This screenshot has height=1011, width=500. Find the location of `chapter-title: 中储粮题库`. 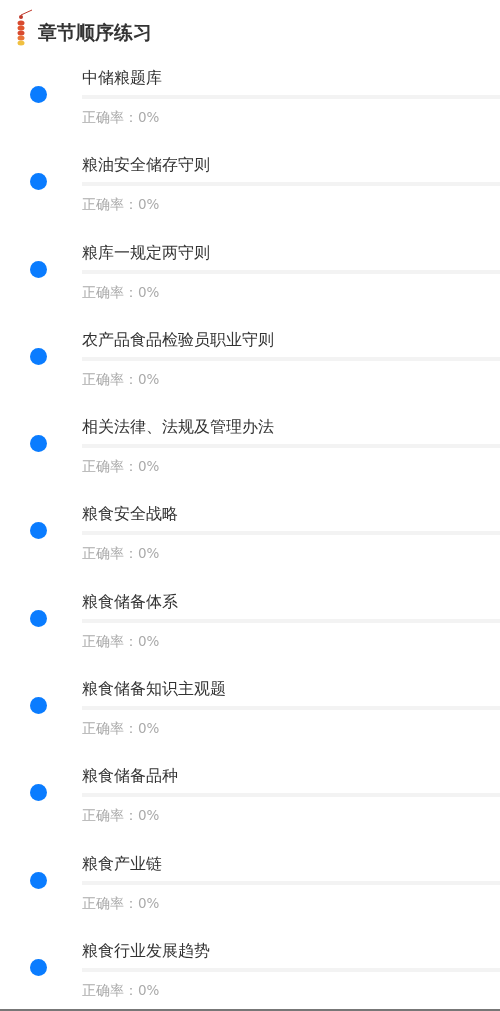

chapter-title: 中储粮题库 is located at coordinates (291, 78).